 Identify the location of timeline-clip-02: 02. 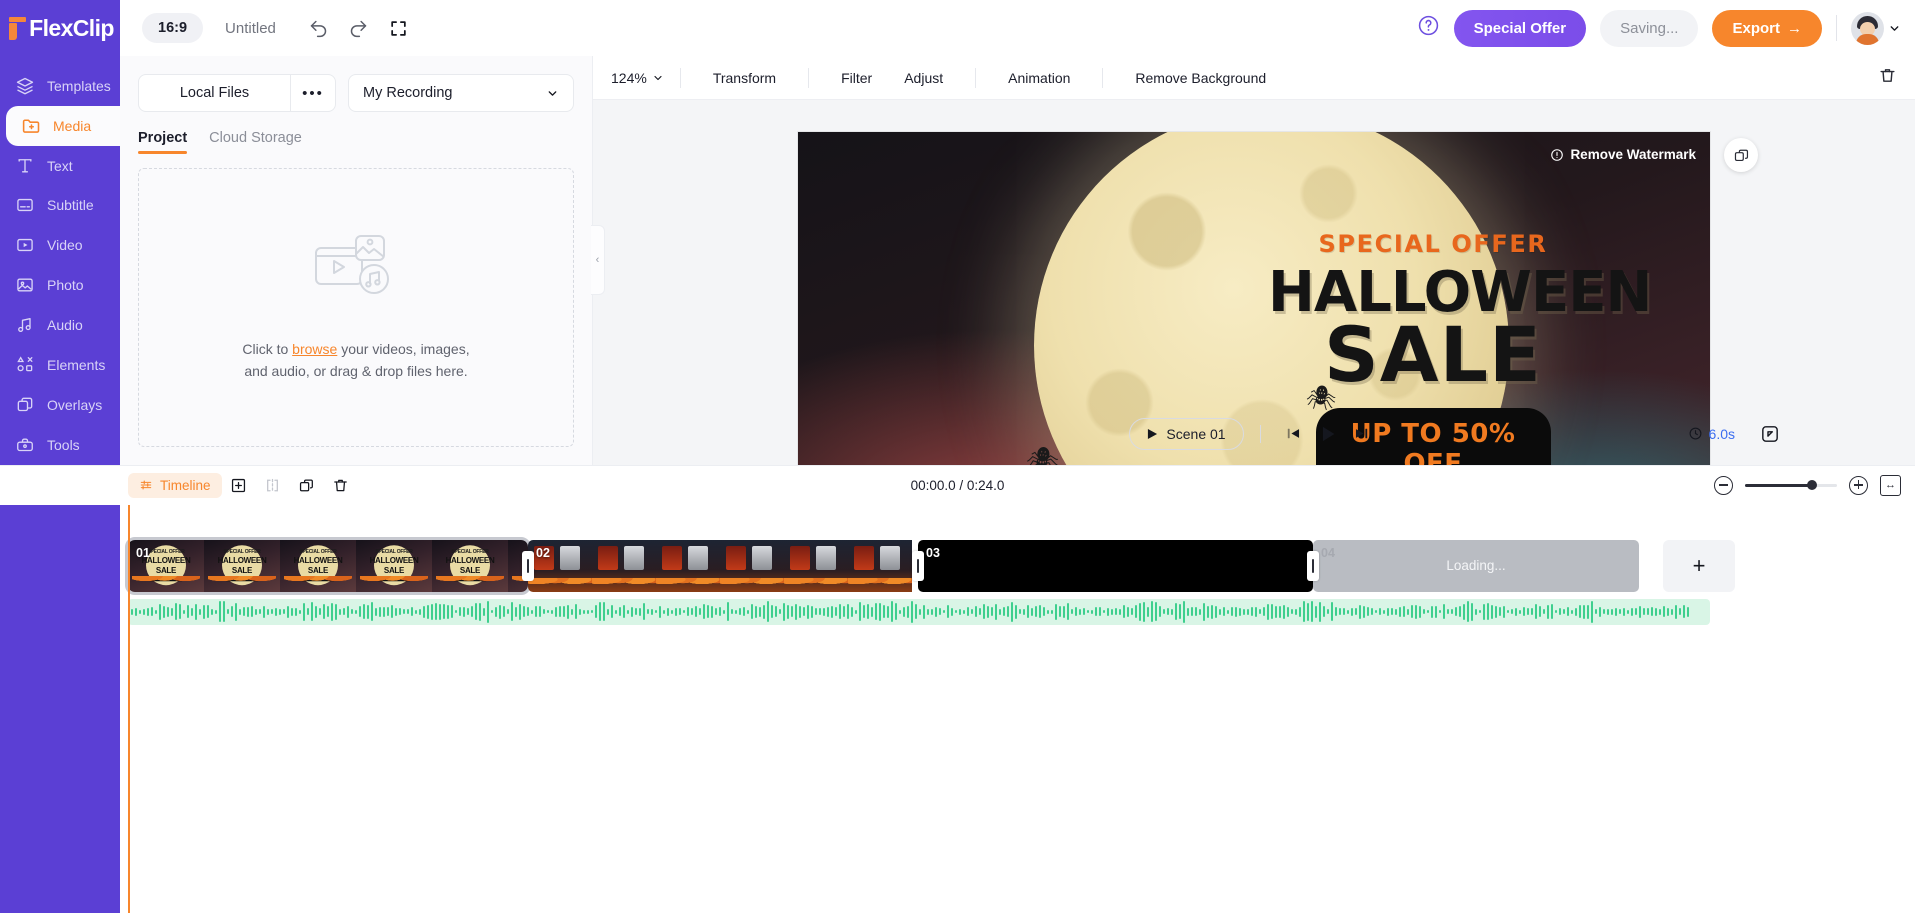
(723, 565).